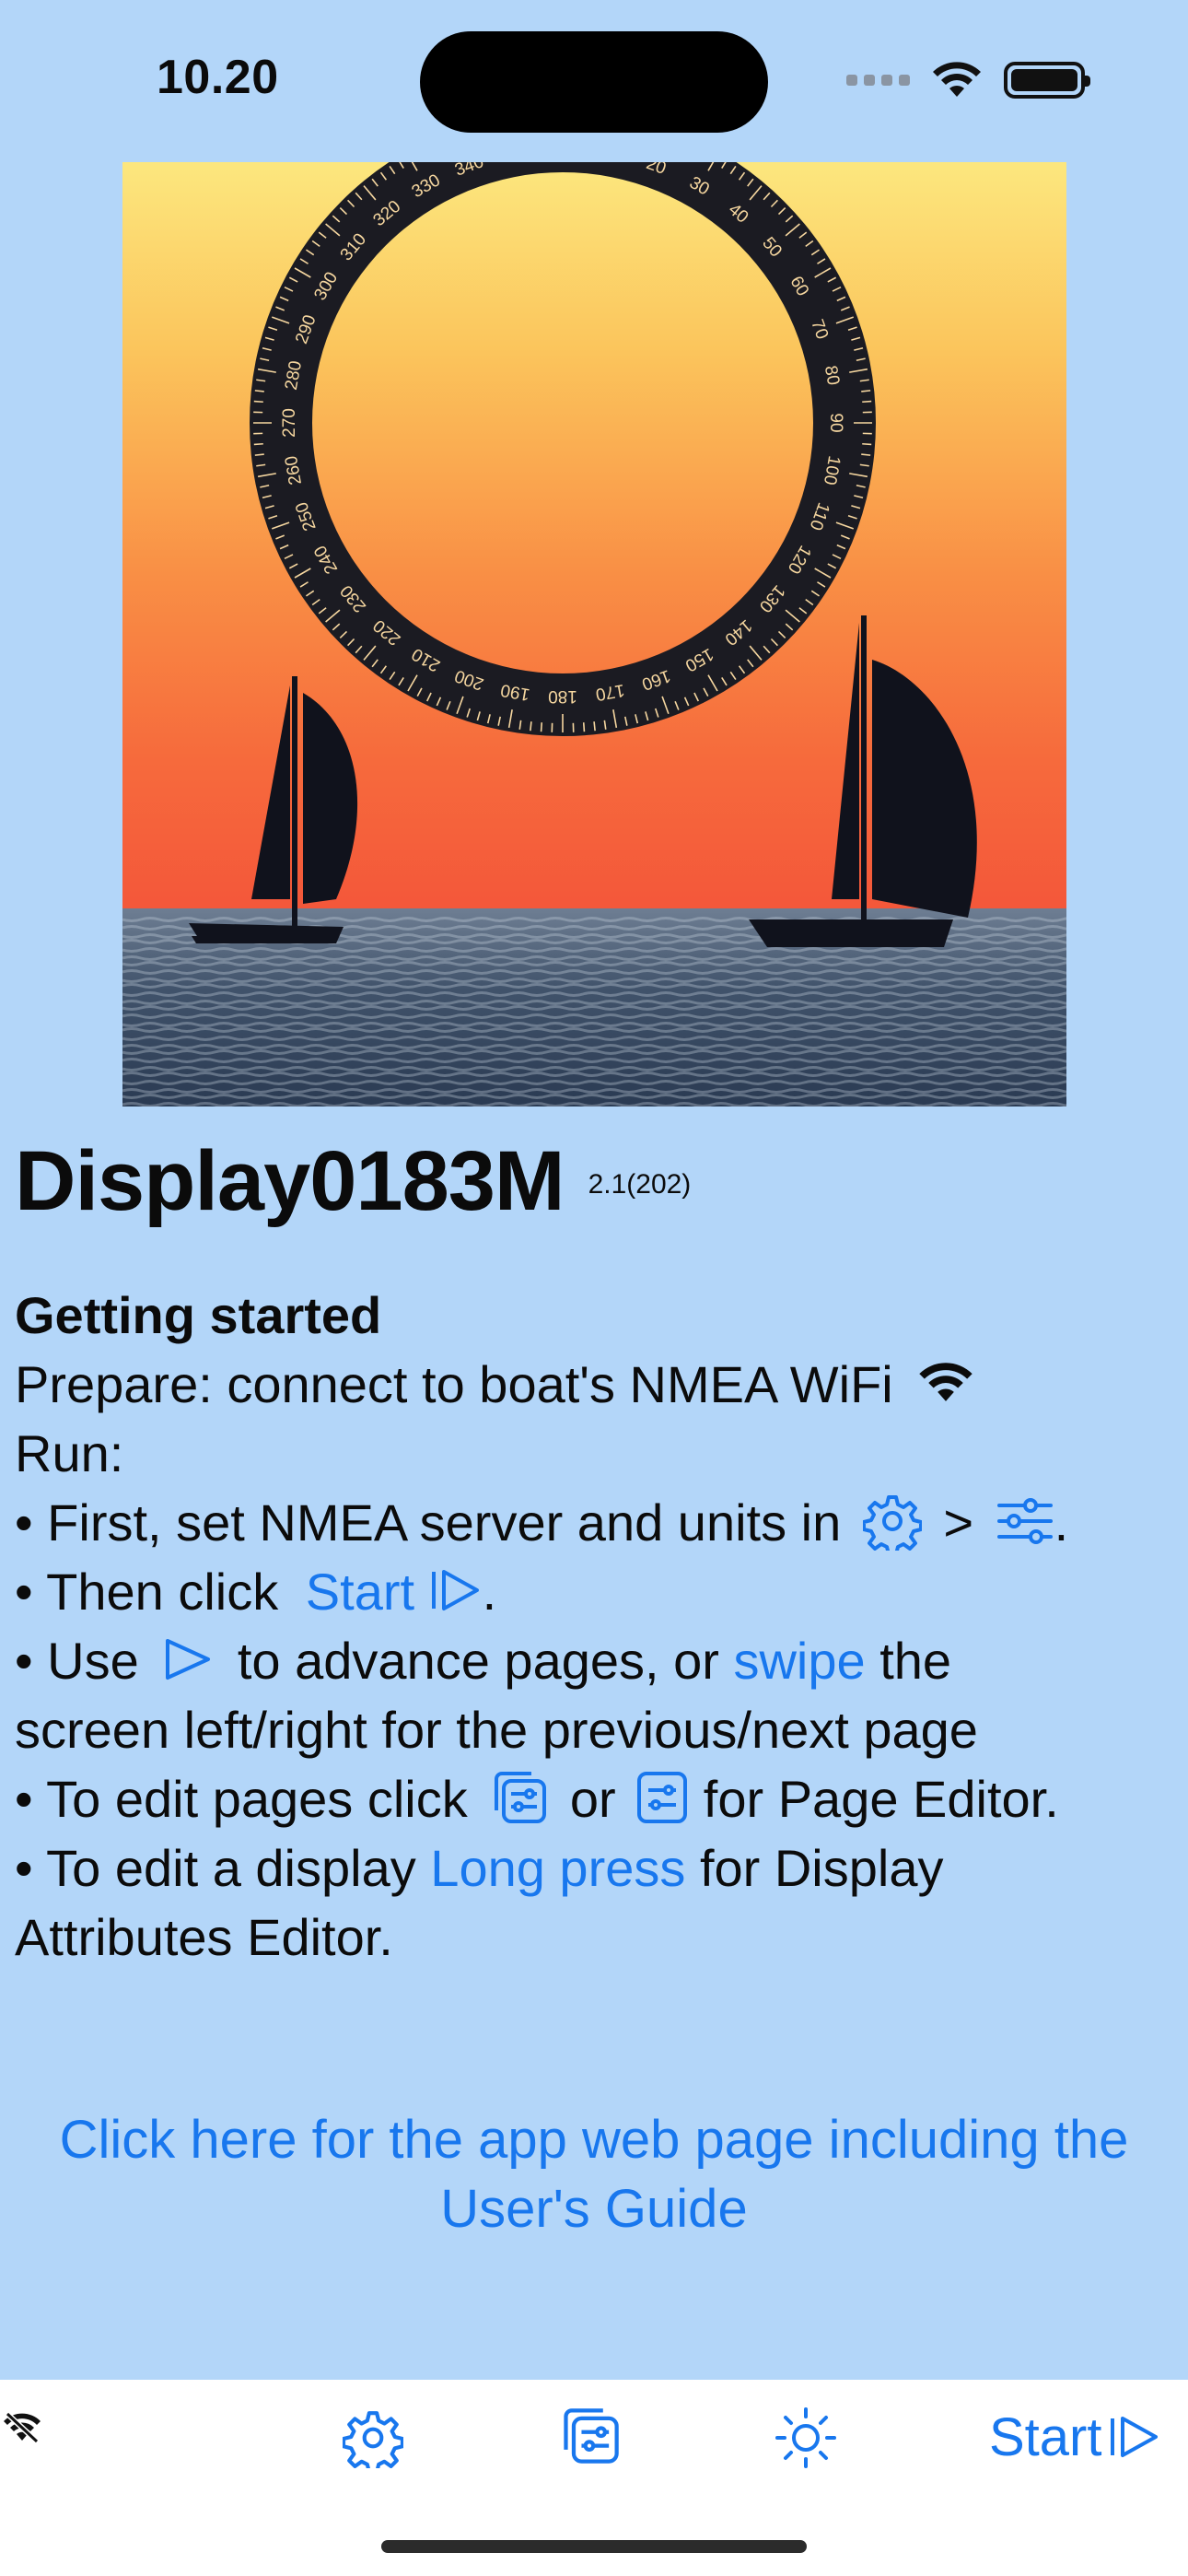 Image resolution: width=1188 pixels, height=2576 pixels. I want to click on brightness-icon, so click(806, 2438).